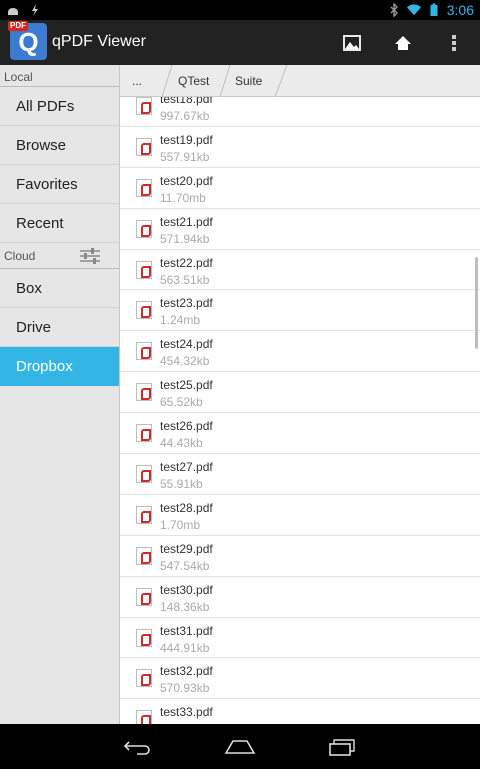 The width and height of the screenshot is (480, 769). What do you see at coordinates (59, 223) in the screenshot?
I see `sidebar-item-recent: Recent` at bounding box center [59, 223].